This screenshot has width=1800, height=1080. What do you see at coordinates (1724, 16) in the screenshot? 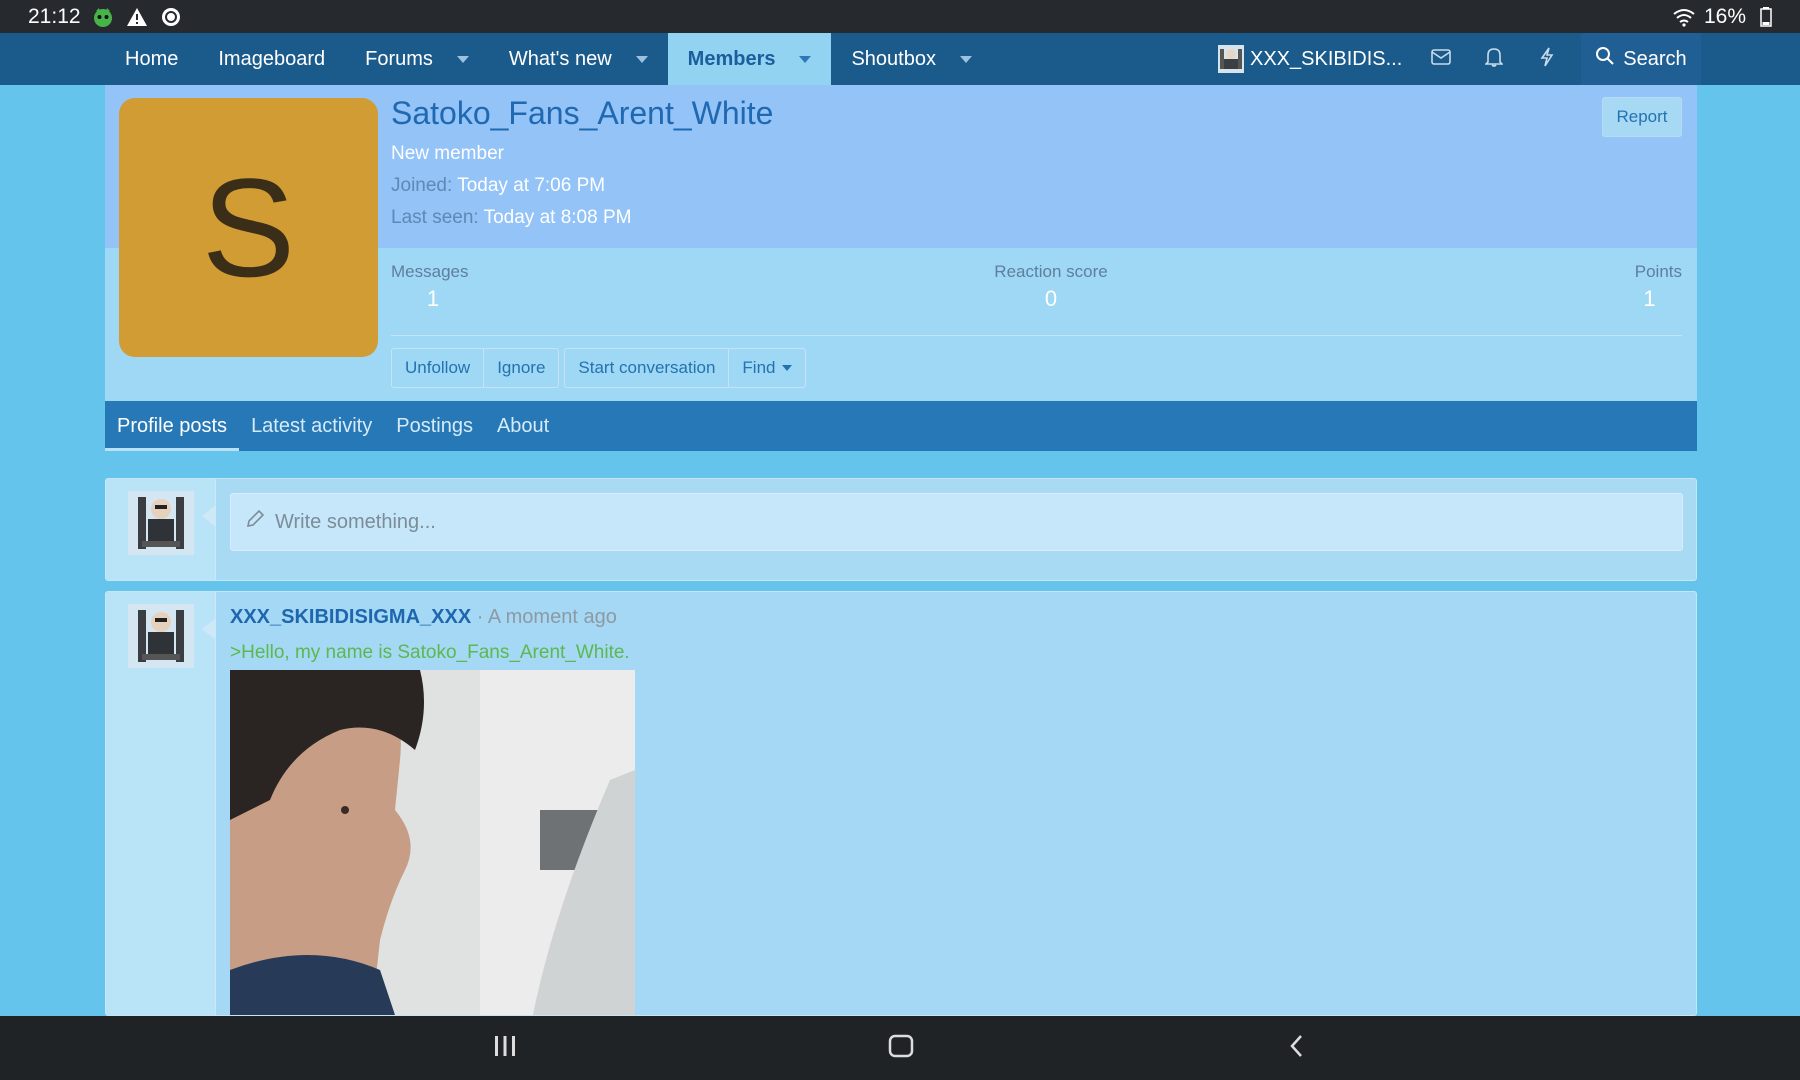
I see `battery-percent: 16%` at bounding box center [1724, 16].